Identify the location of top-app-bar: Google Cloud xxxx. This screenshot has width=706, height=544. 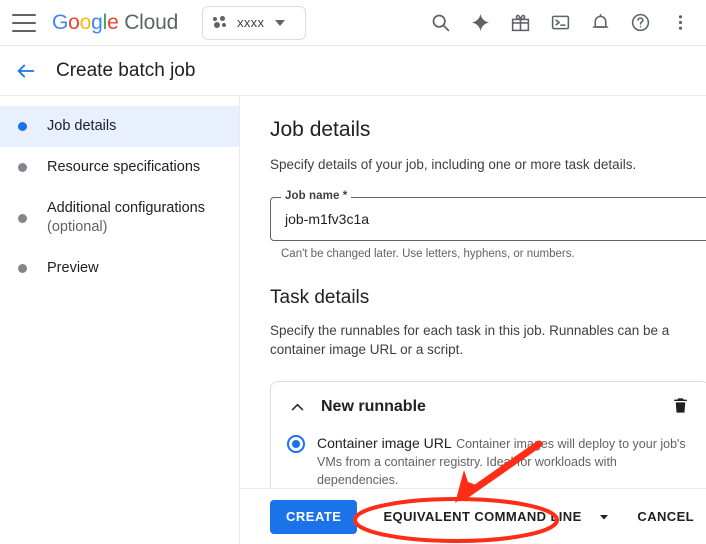
(353, 23).